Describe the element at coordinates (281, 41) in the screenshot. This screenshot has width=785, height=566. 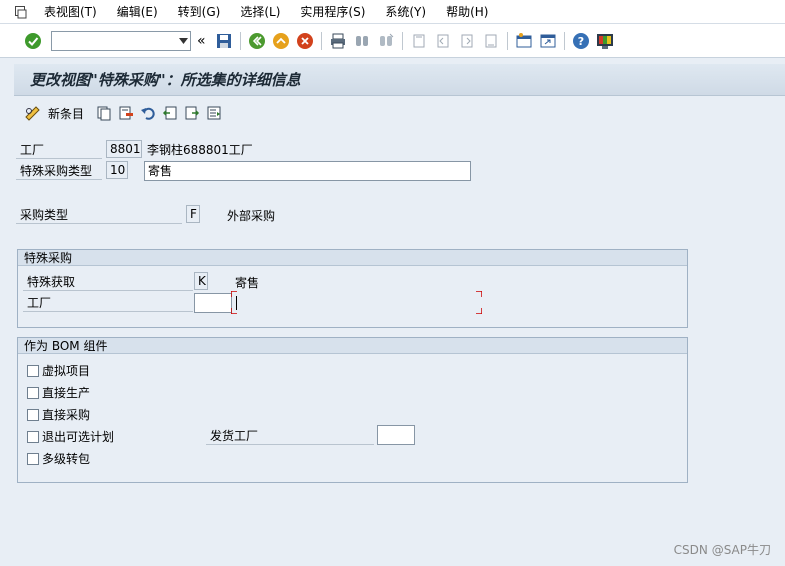
I see `exit-icon` at that location.